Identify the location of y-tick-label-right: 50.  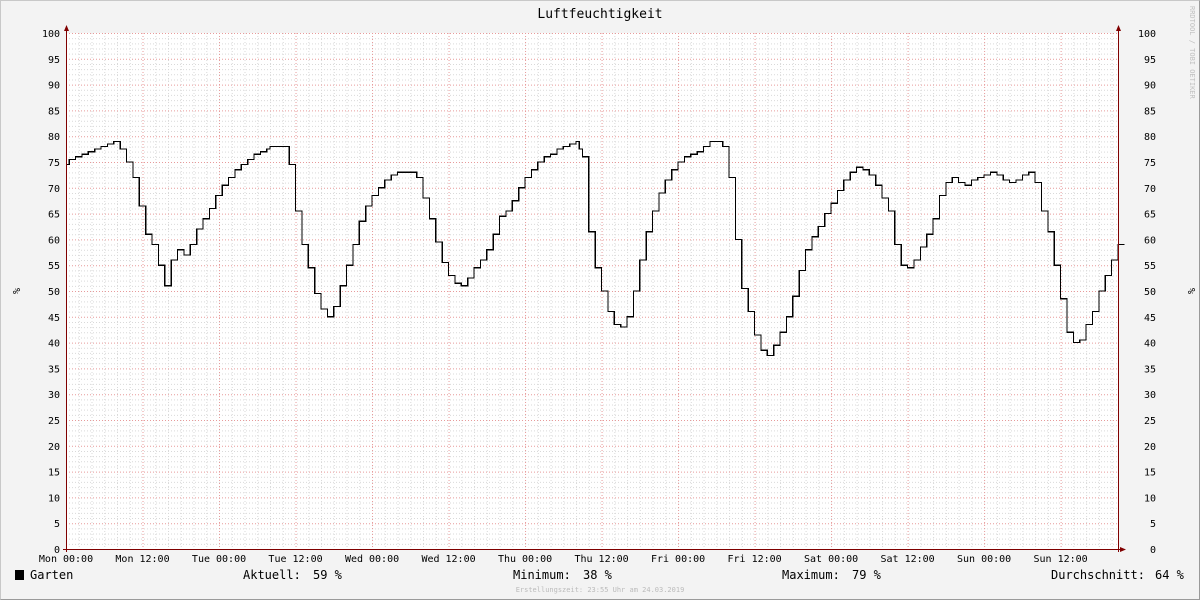
(1150, 292).